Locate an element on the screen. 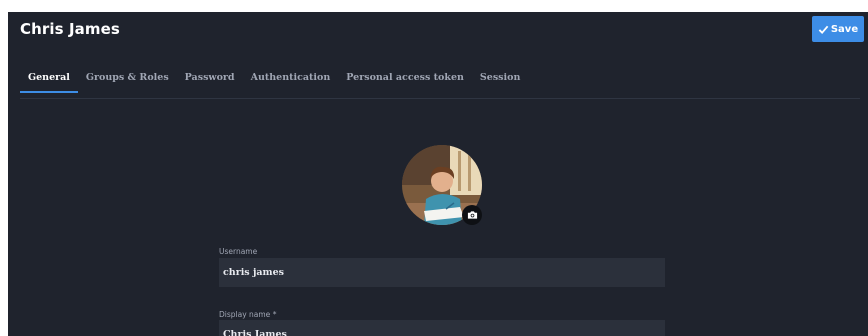 This screenshot has height=336, width=868. tab-password: Password is located at coordinates (210, 80).